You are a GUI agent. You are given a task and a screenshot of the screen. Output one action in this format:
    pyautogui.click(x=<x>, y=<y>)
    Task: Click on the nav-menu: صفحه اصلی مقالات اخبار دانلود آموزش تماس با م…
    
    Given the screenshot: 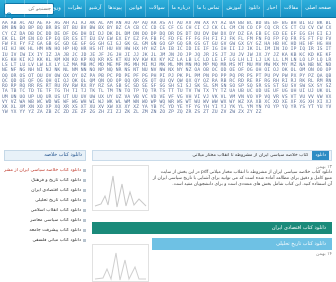 What is the action you would take?
    pyautogui.click(x=169, y=8)
    